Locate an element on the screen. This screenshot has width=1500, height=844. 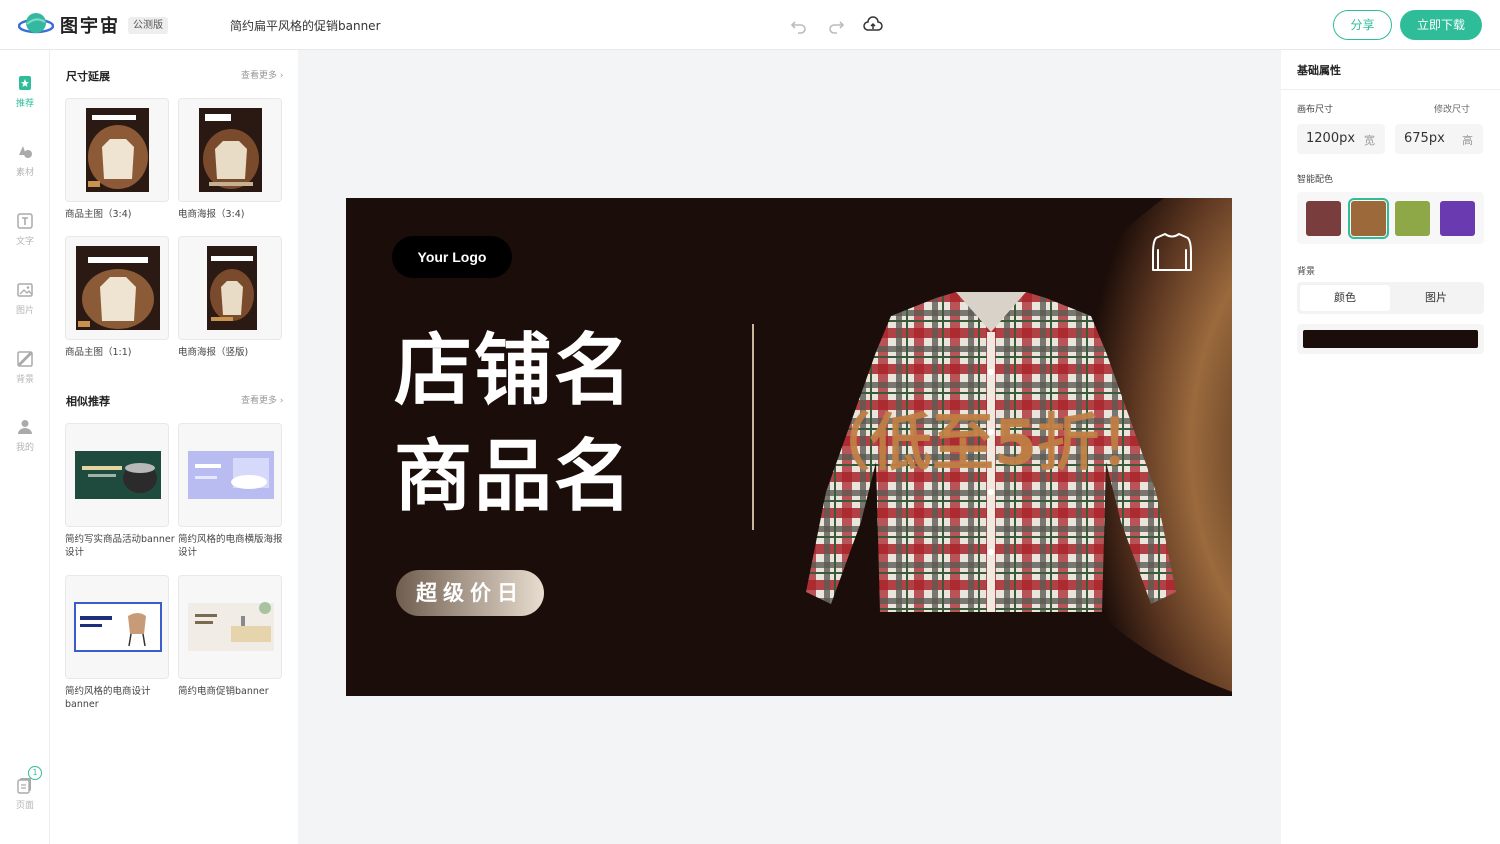
page-count-badge: 1 is located at coordinates (35, 773).